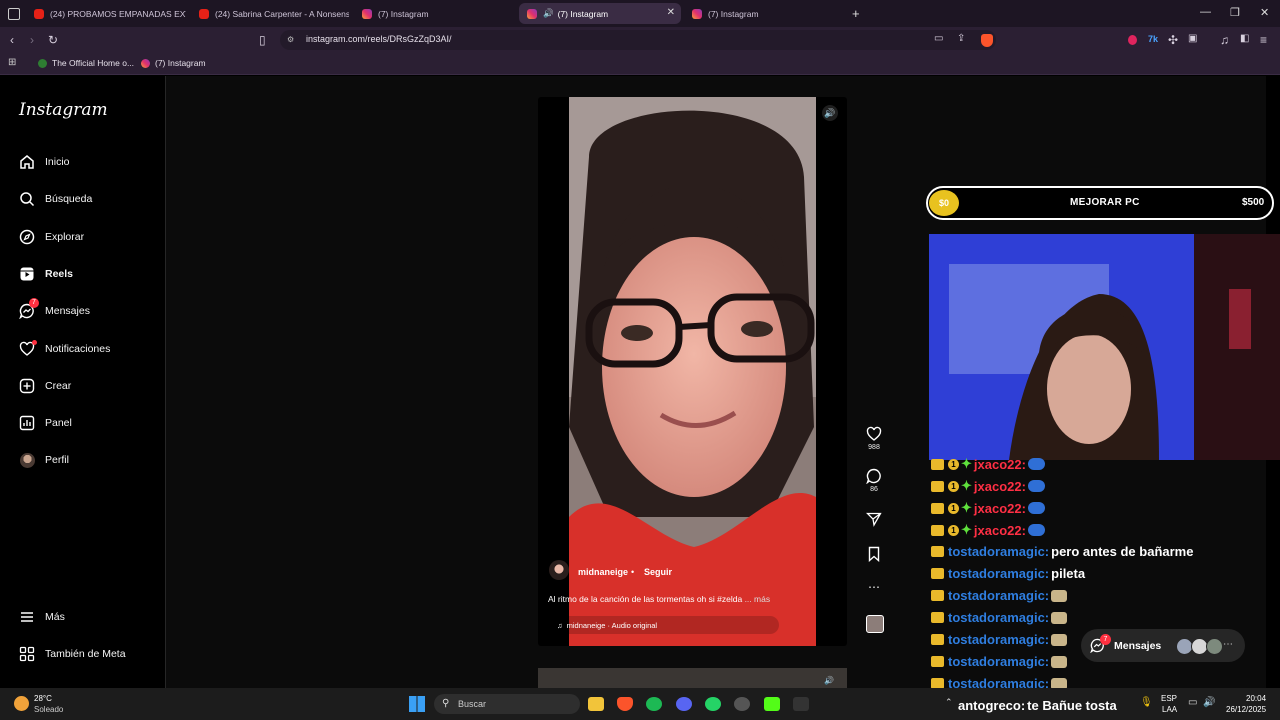 The height and width of the screenshot is (720, 1280). I want to click on app-icon, so click(742, 704).